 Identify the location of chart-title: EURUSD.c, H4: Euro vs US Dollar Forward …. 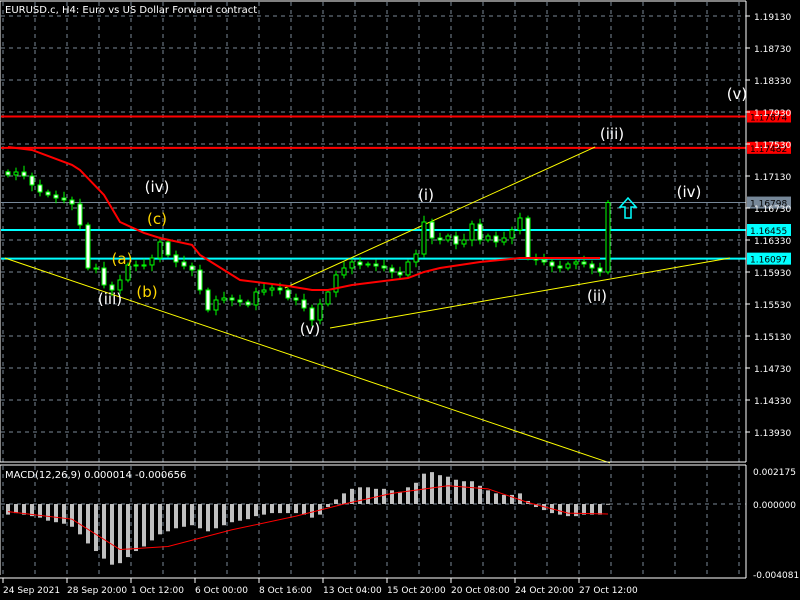
(131, 10).